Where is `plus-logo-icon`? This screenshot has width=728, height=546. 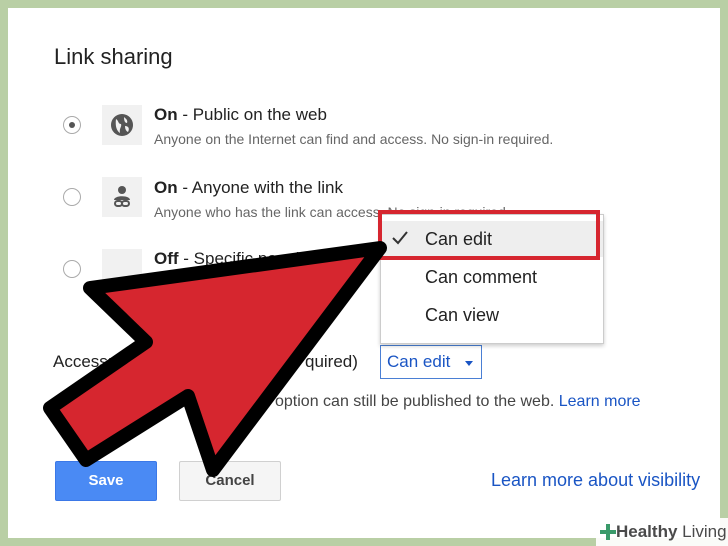
plus-logo-icon is located at coordinates (608, 532).